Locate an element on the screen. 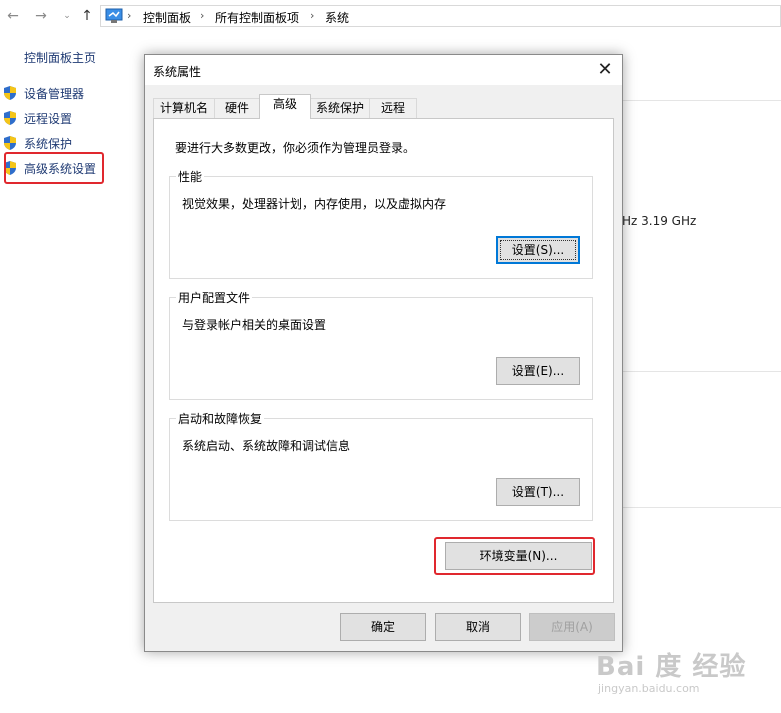  processor-frequency-text: Hz 3.19 GHz is located at coordinates (659, 221).